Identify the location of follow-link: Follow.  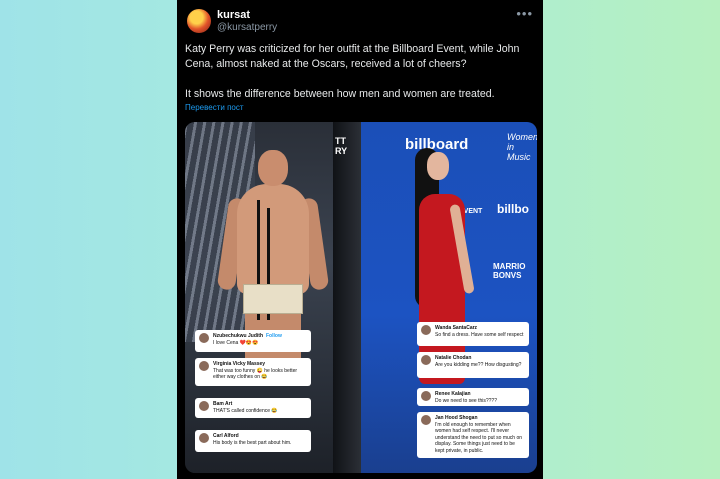
(274, 336).